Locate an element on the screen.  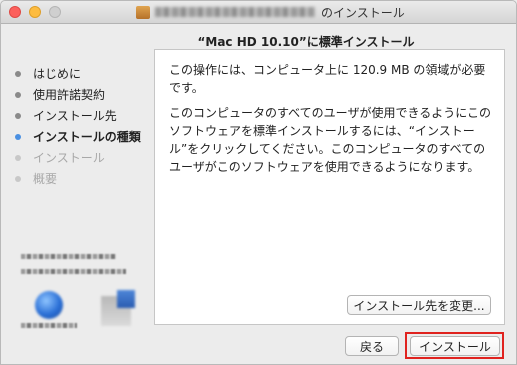
step-installation-type: インストールの種類 is located at coordinates (82, 136).